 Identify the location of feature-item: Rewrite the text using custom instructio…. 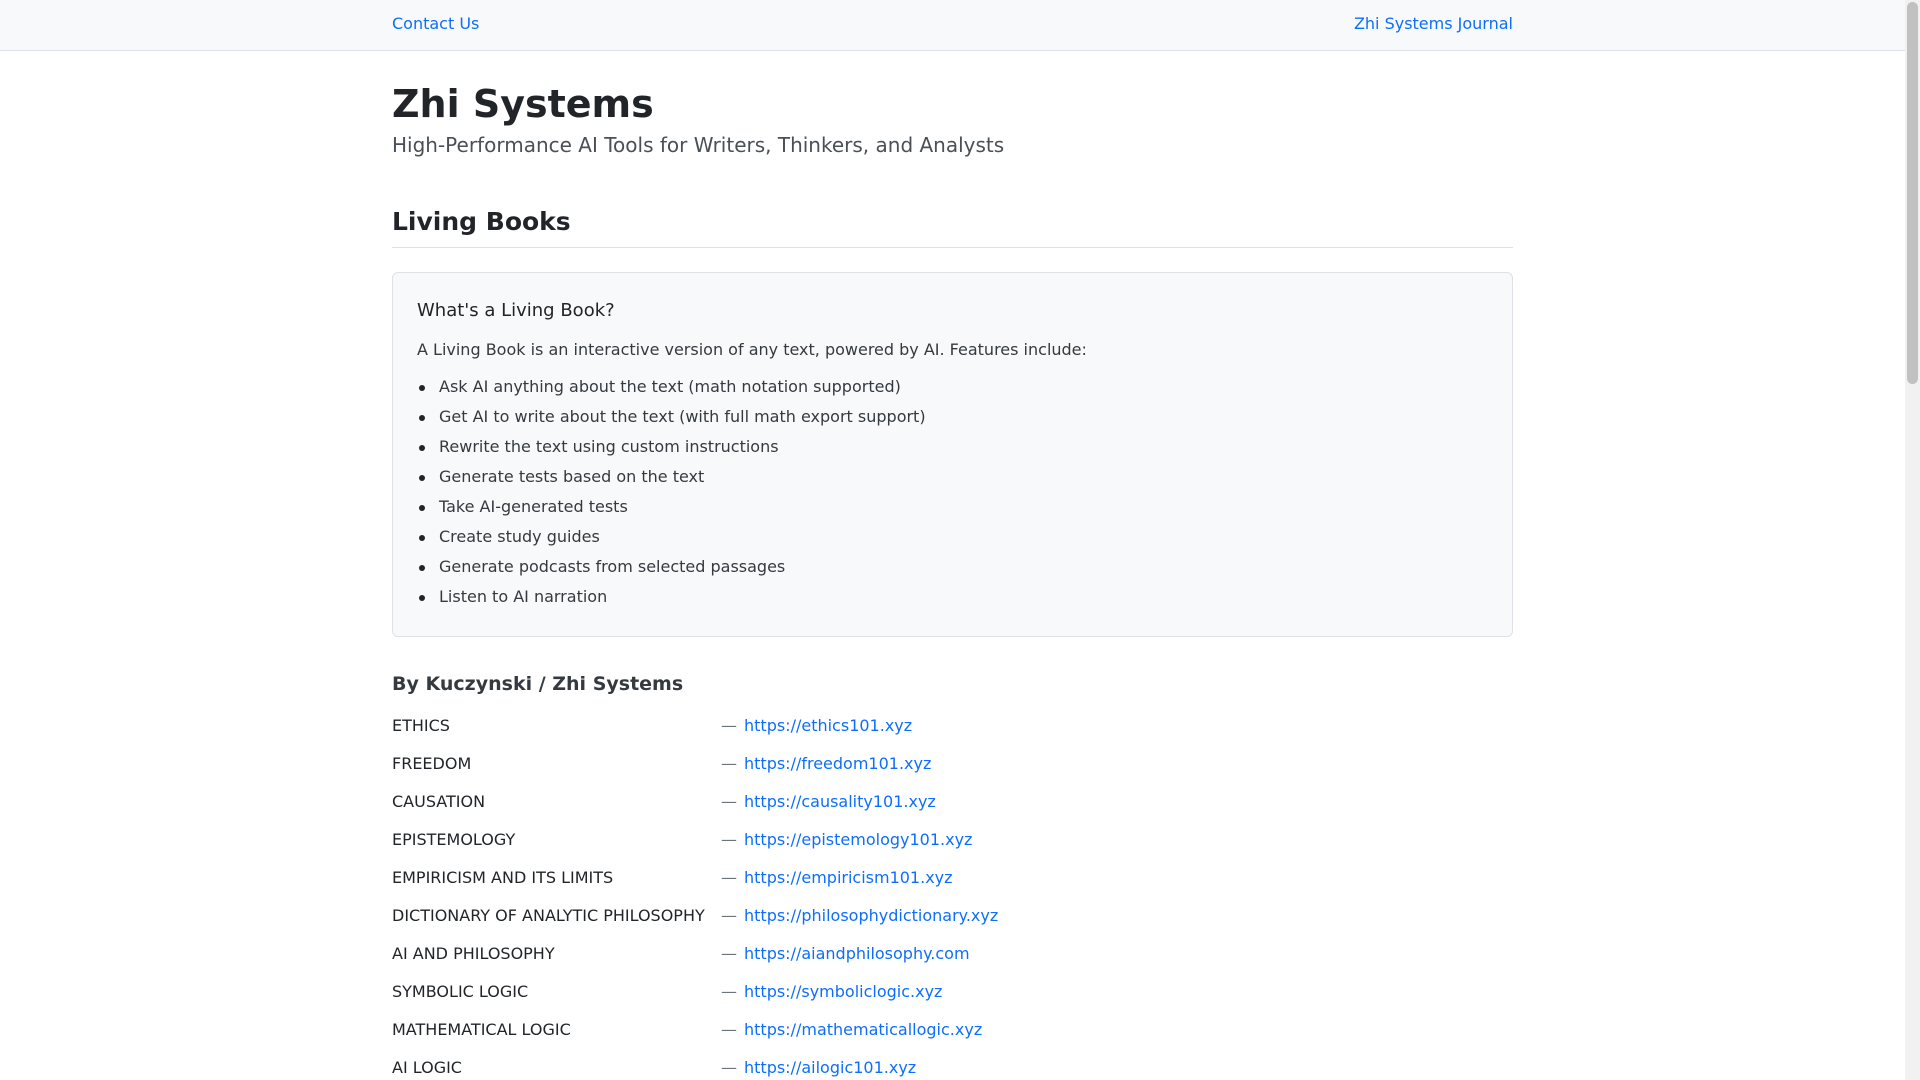
(671, 451).